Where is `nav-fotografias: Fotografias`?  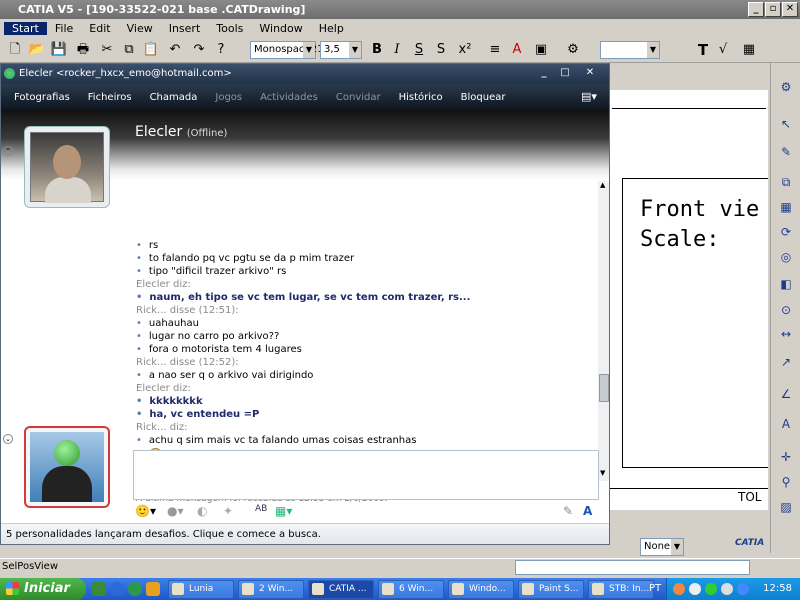
nav-fotografias: Fotografias is located at coordinates (42, 97).